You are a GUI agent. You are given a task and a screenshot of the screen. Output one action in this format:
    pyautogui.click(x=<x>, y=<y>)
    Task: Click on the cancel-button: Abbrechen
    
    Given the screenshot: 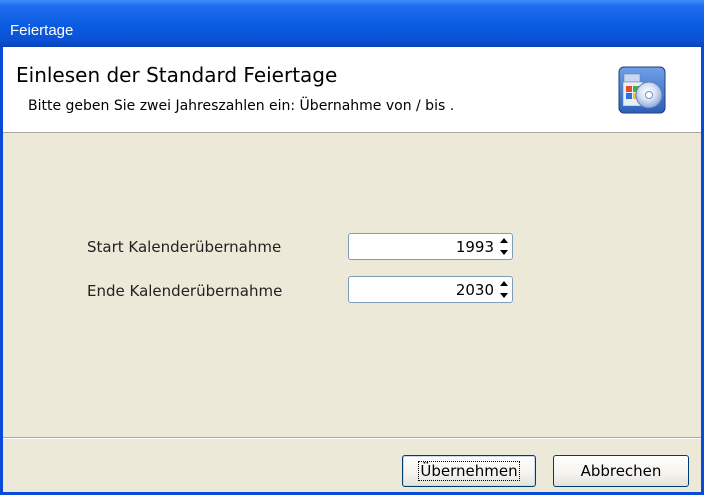 What is the action you would take?
    pyautogui.click(x=621, y=471)
    